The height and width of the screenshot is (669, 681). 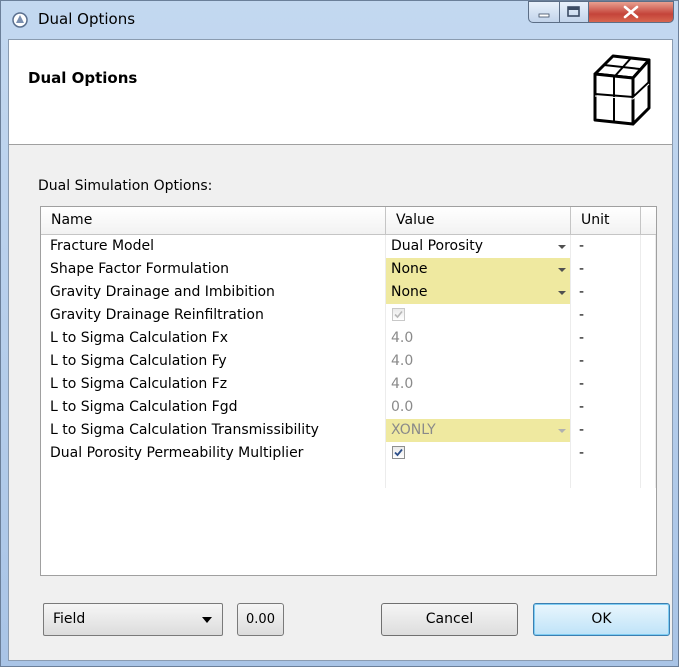 What do you see at coordinates (213, 315) in the screenshot?
I see `row-name: Gravity Drainage Reinfiltration` at bounding box center [213, 315].